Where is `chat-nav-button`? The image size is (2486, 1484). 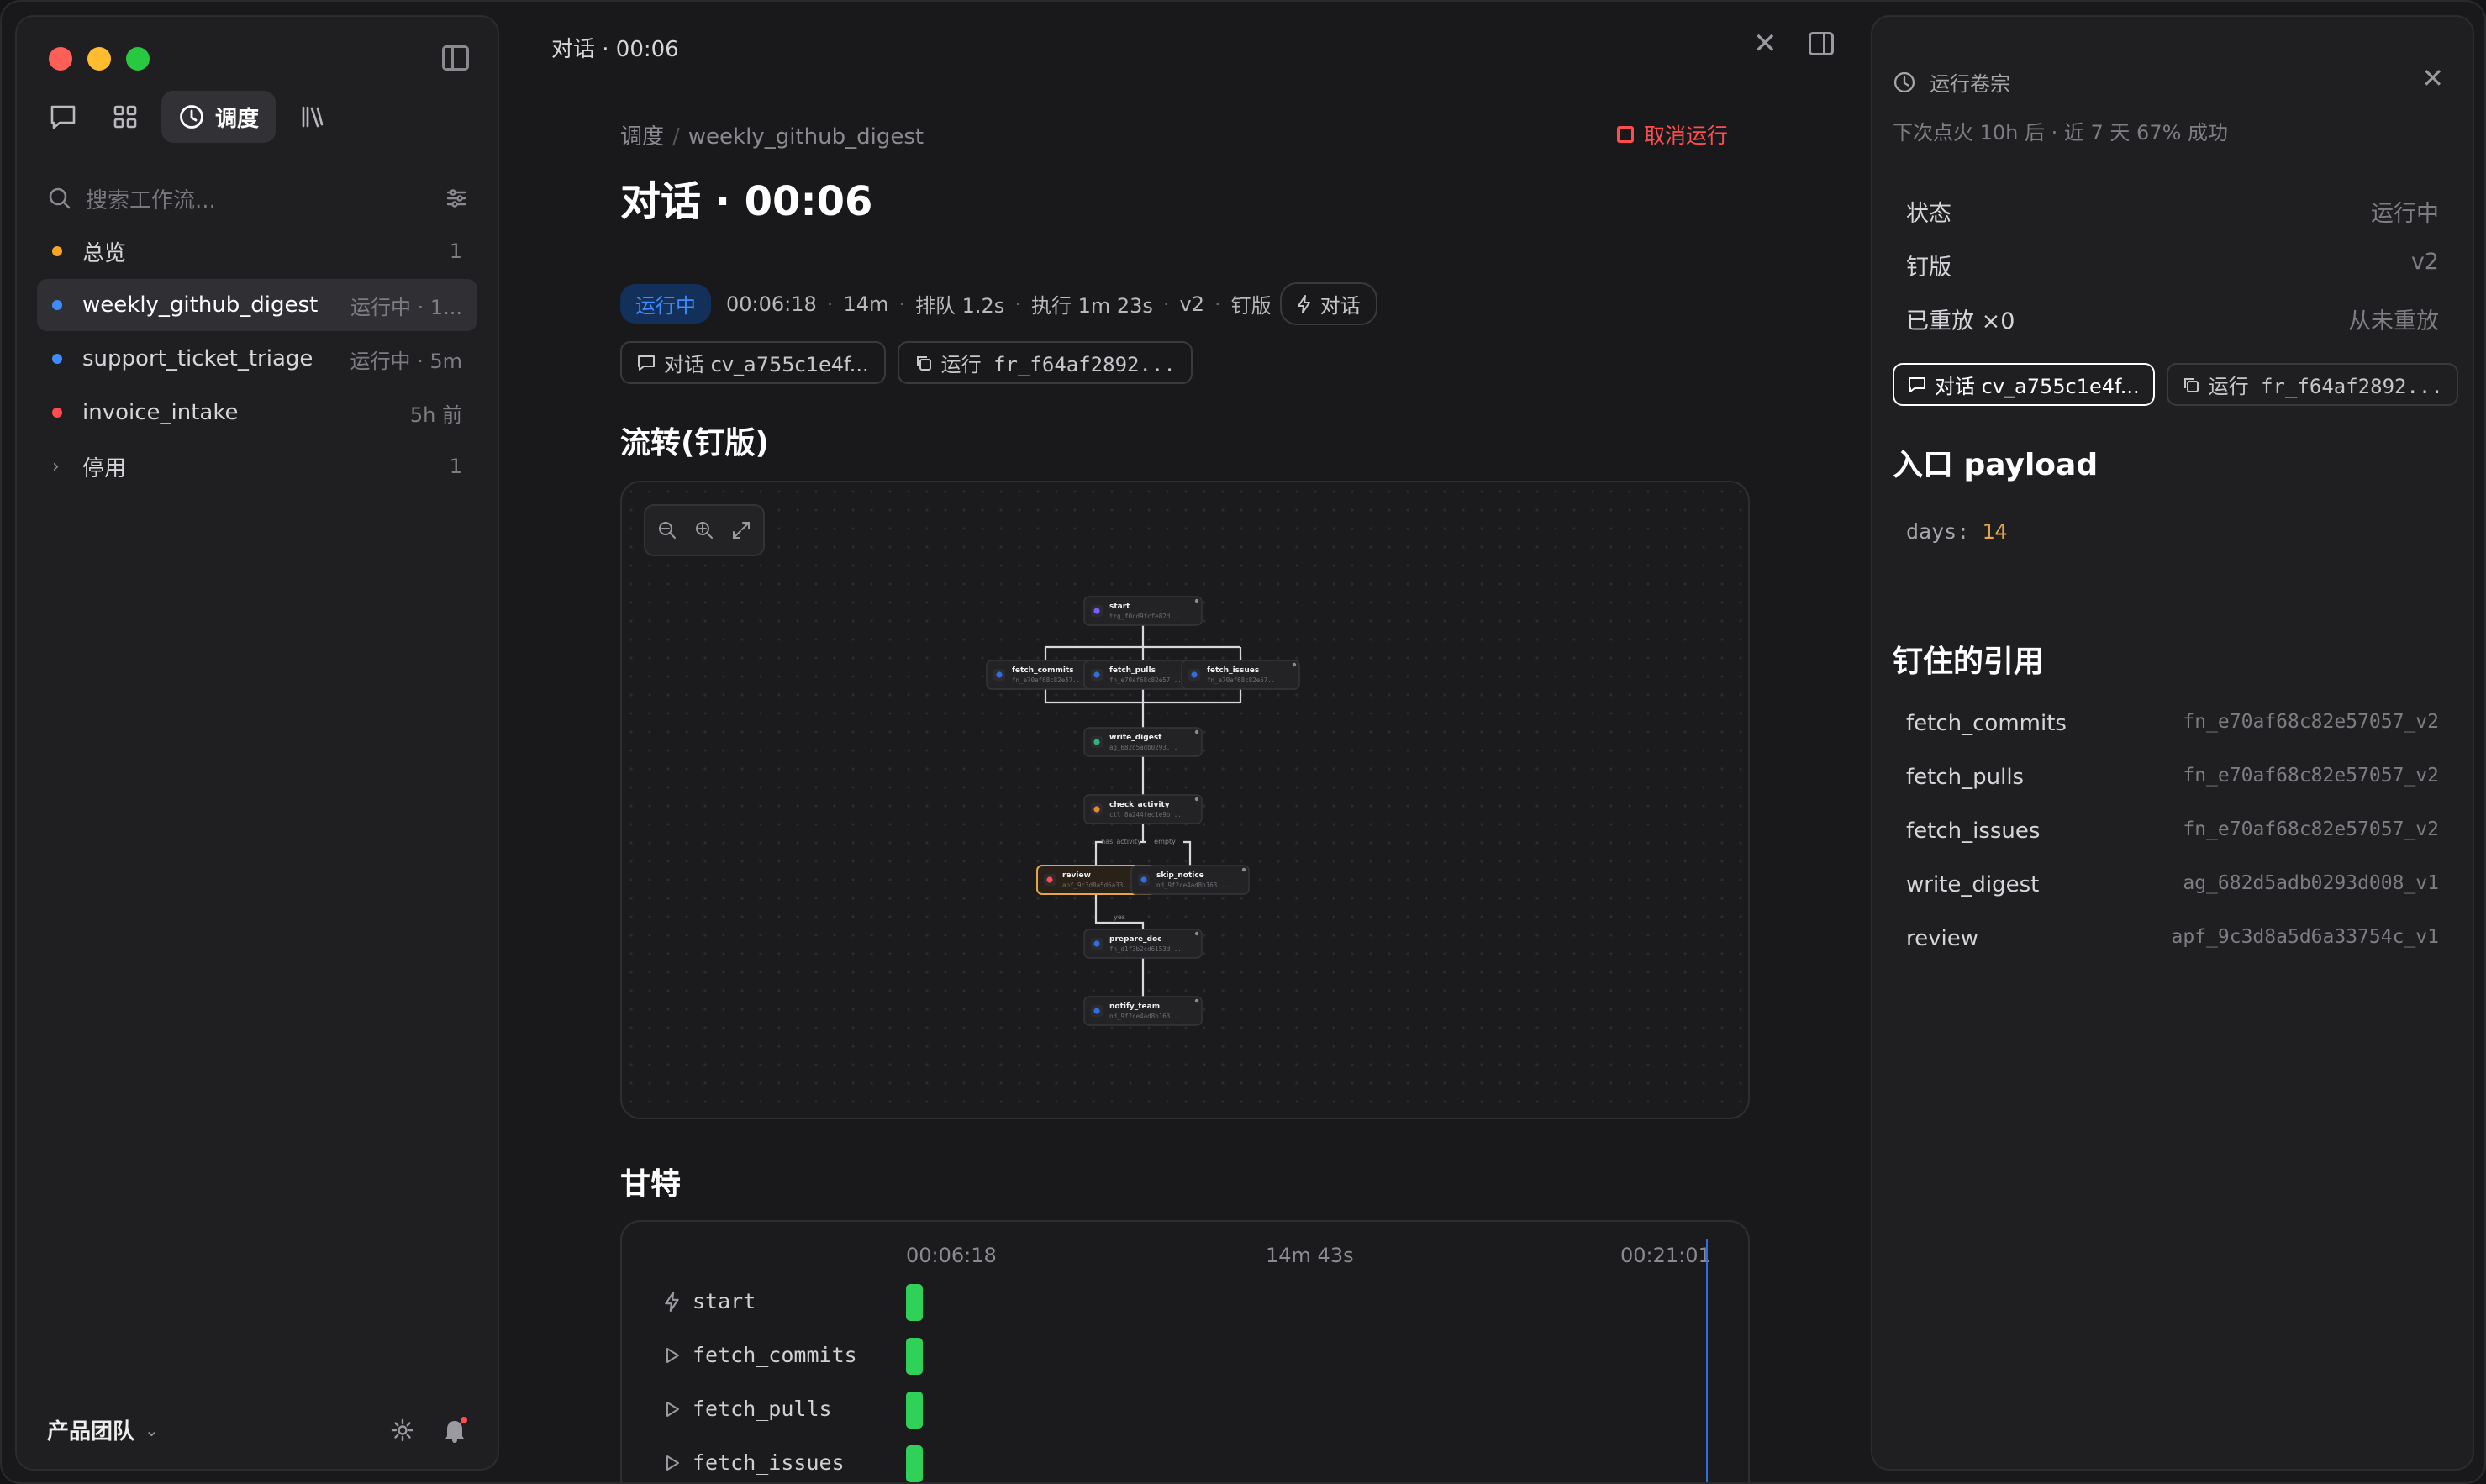
chat-nav-button is located at coordinates (63, 117).